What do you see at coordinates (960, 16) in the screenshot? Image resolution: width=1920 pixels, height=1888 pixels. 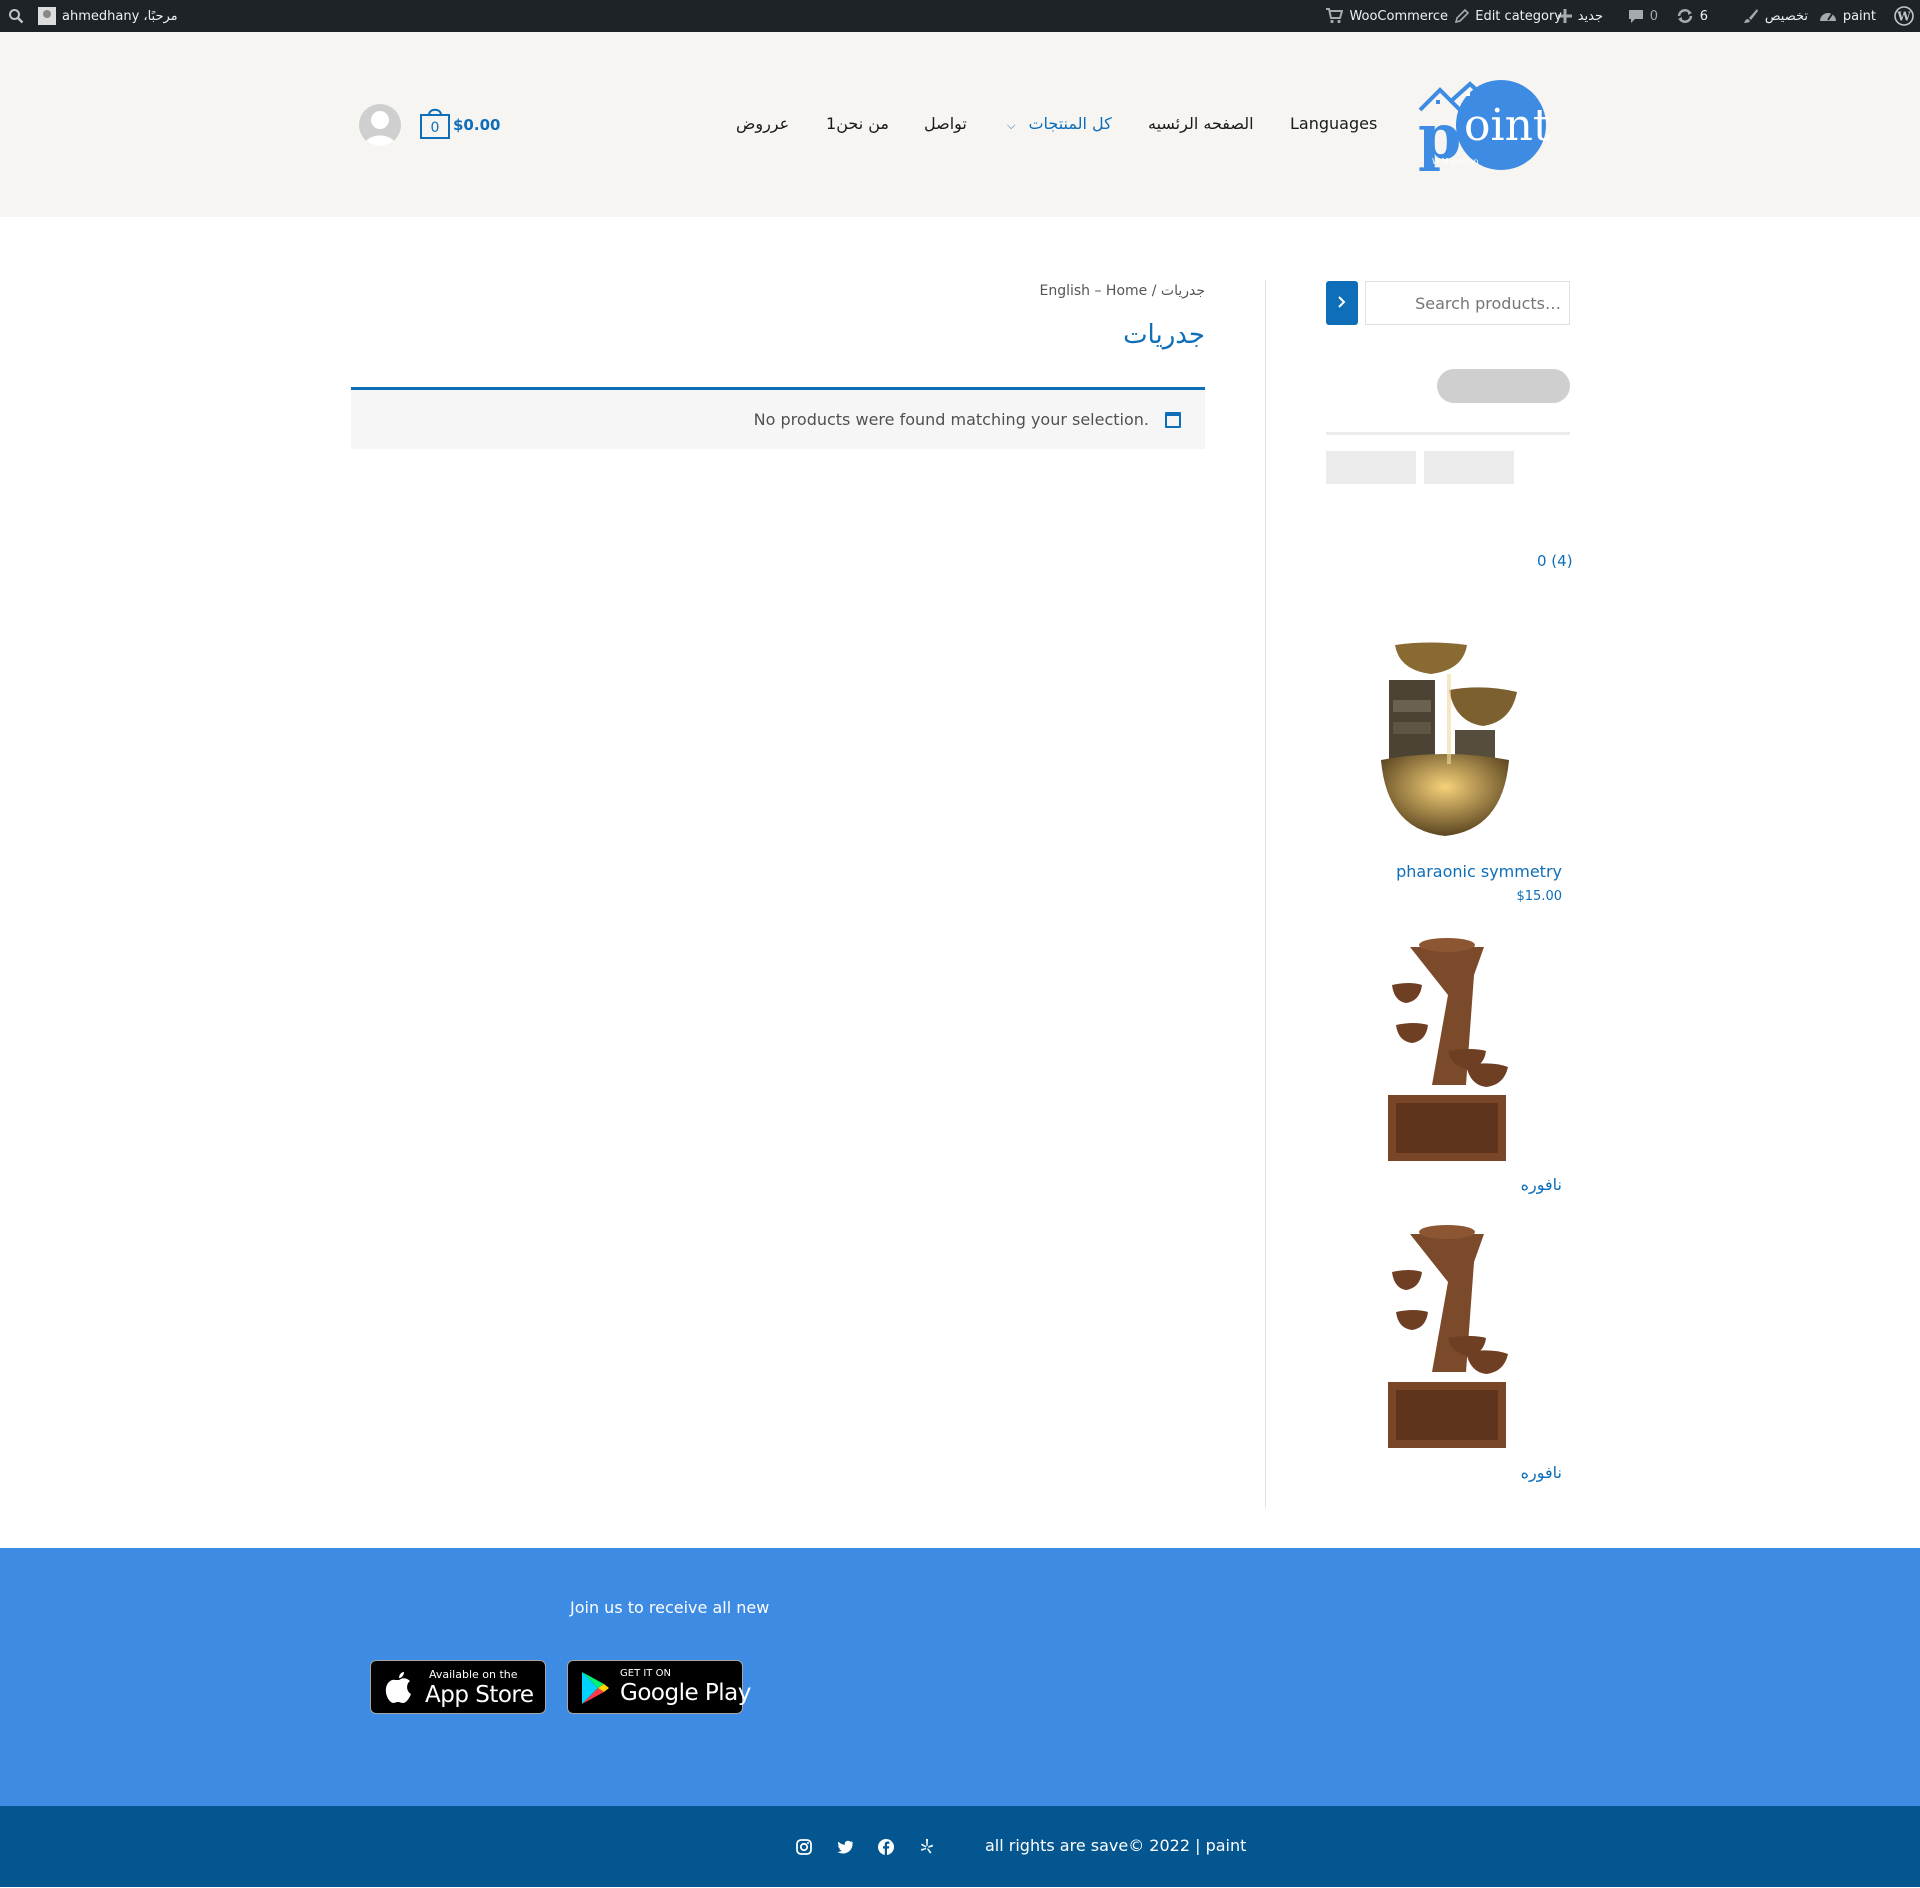 I see `admin-bar: مرحبًا، ahmedhany W paint تخصيص 6 0 جديد` at bounding box center [960, 16].